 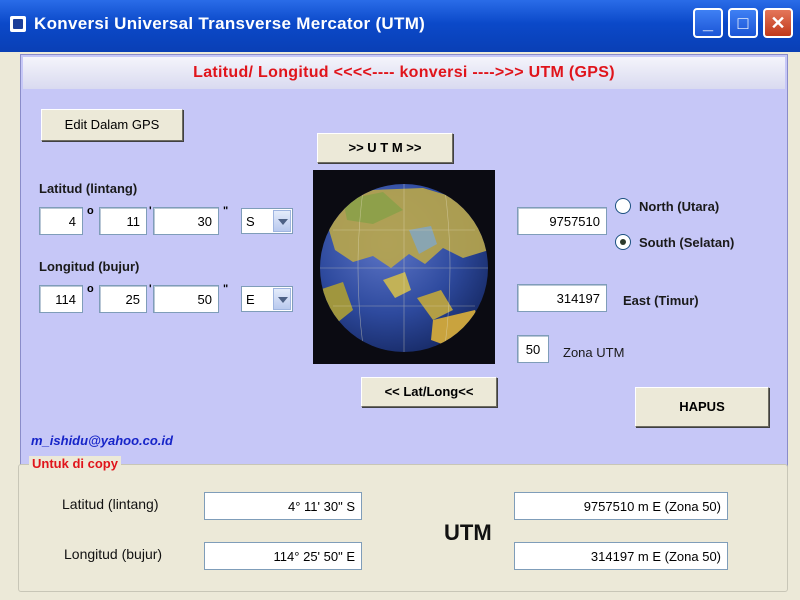 What do you see at coordinates (88, 188) in the screenshot?
I see `latitude-label: Latitud (lintang)` at bounding box center [88, 188].